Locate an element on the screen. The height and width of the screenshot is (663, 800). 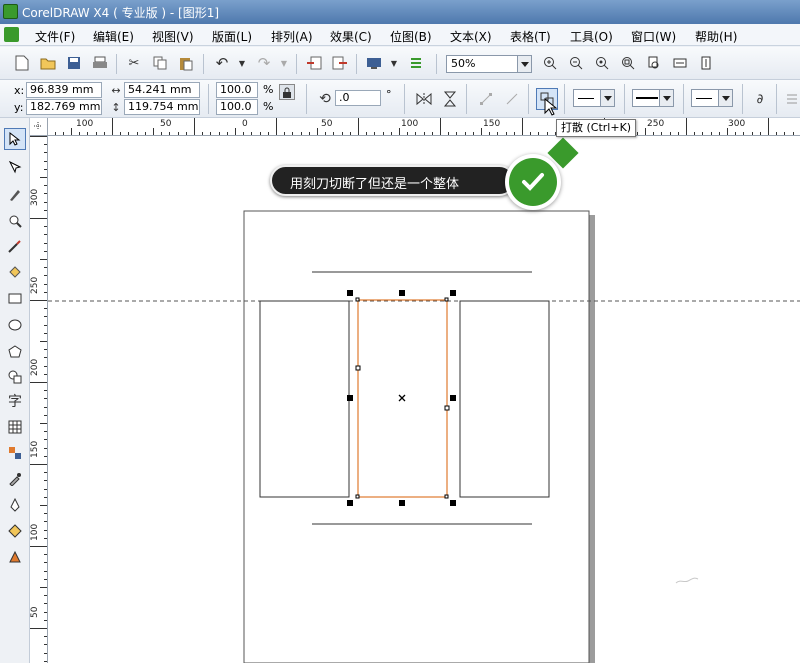
new-document-icon is located at coordinates (22, 63).